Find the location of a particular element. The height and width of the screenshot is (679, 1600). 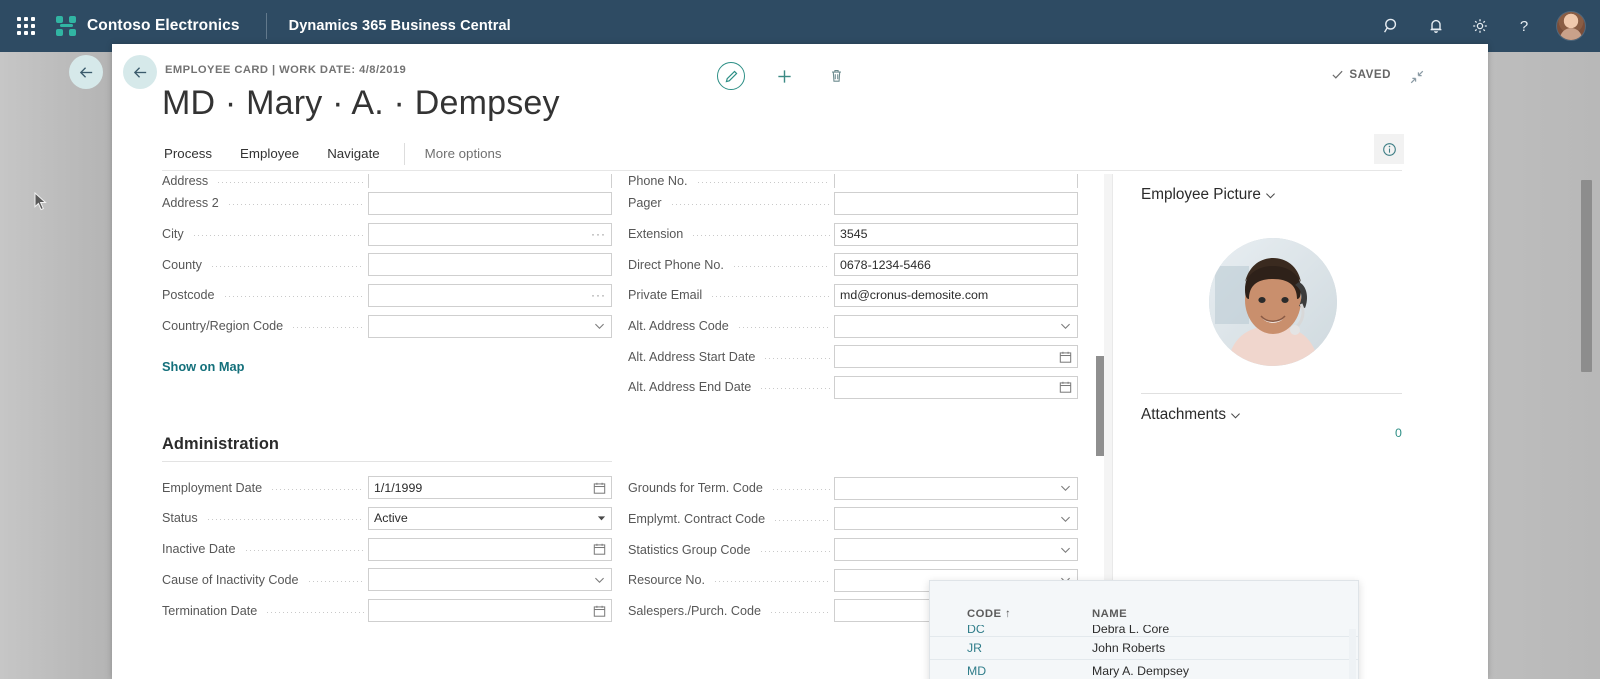

lookup-scrollbar-track is located at coordinates (1352, 654).